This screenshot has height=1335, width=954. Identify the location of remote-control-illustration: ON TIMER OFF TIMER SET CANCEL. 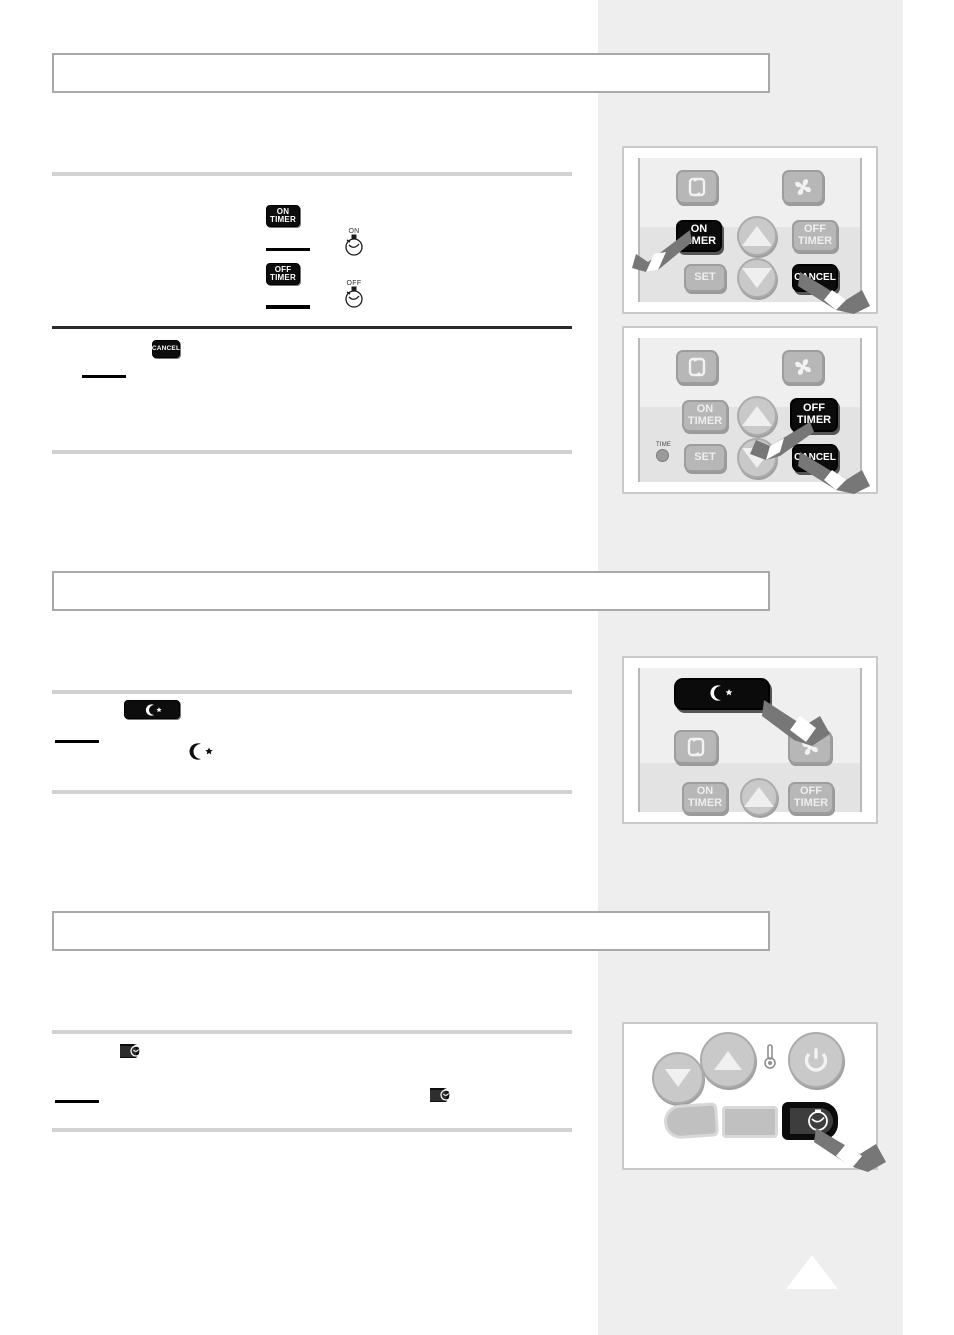
(751, 236).